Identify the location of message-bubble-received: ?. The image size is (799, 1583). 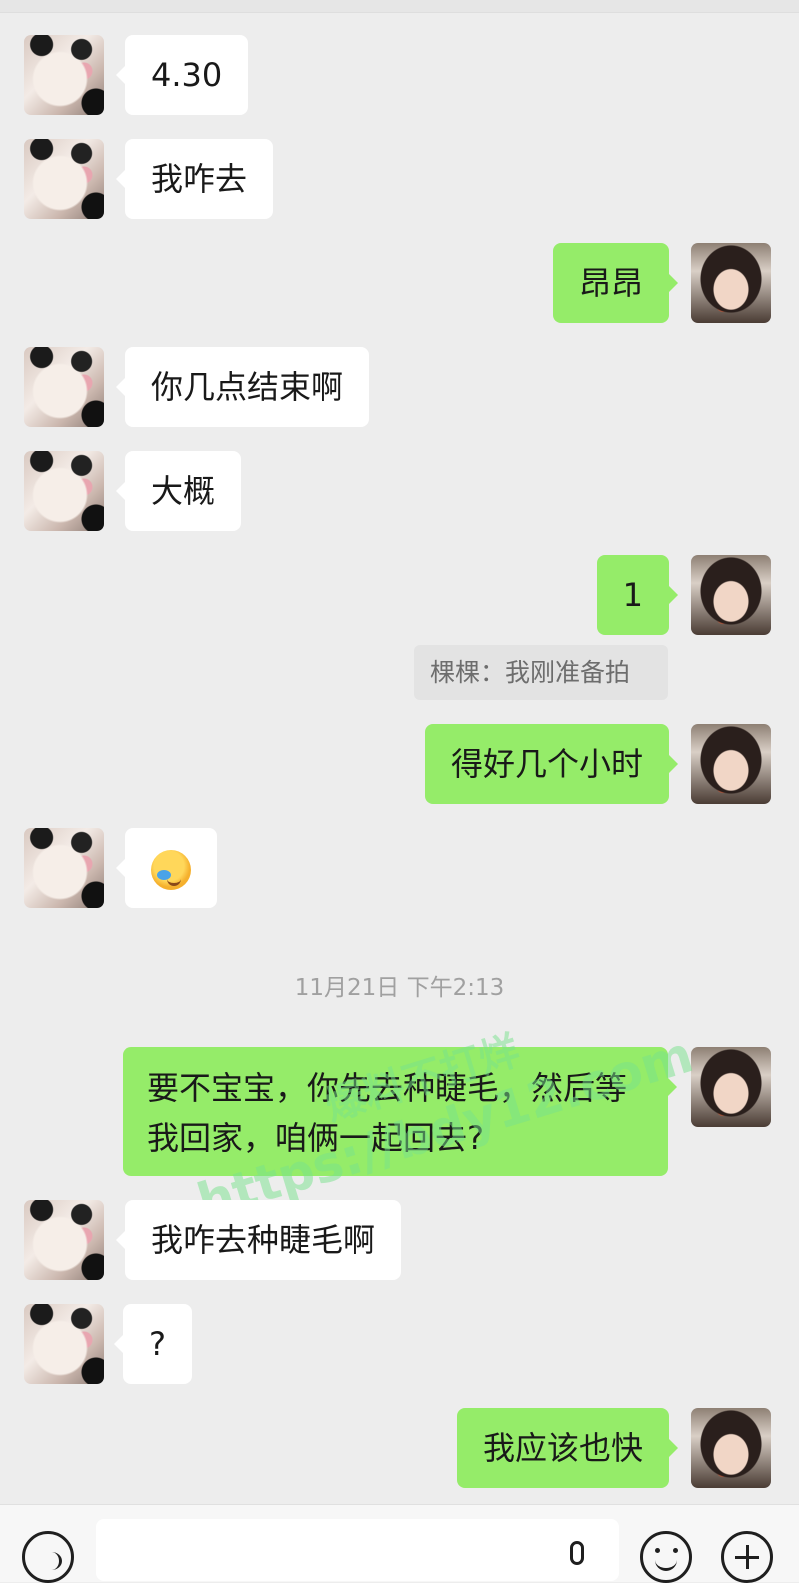
(153, 1344).